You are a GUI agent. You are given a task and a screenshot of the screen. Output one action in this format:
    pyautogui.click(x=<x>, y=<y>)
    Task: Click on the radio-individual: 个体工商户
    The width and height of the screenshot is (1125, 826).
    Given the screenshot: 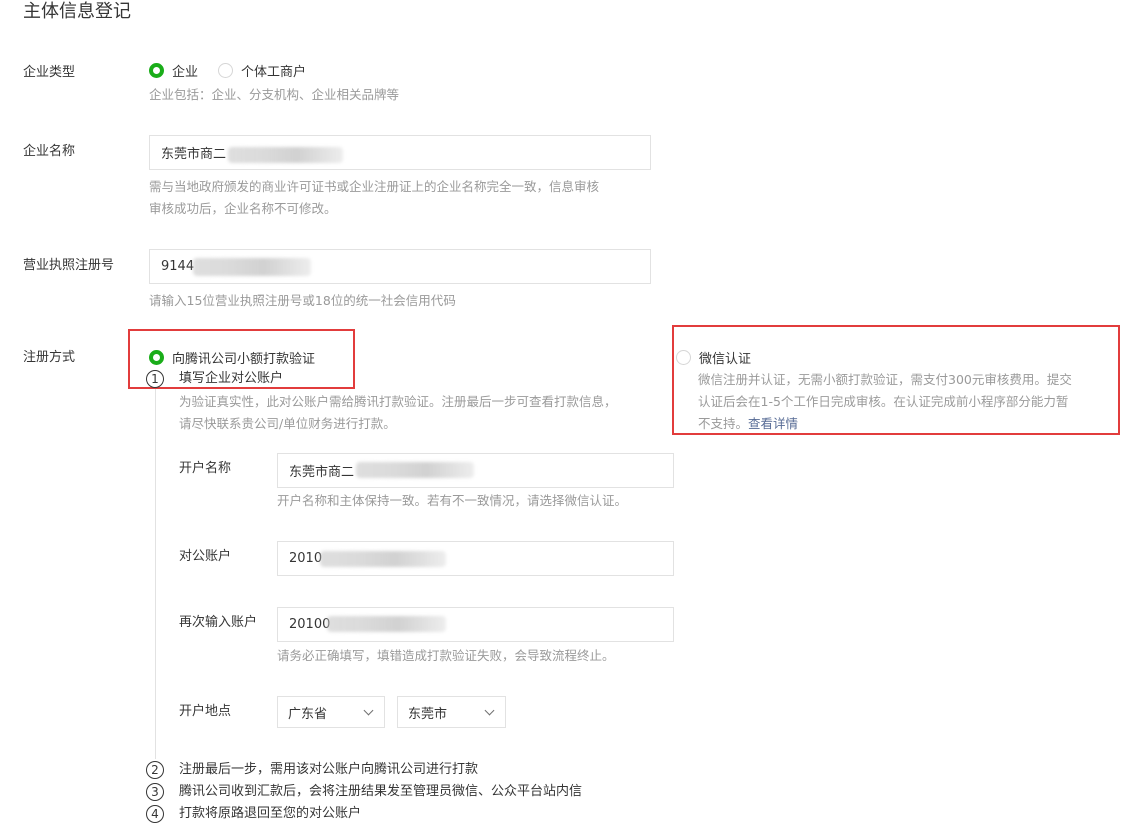 What is the action you would take?
    pyautogui.click(x=262, y=70)
    